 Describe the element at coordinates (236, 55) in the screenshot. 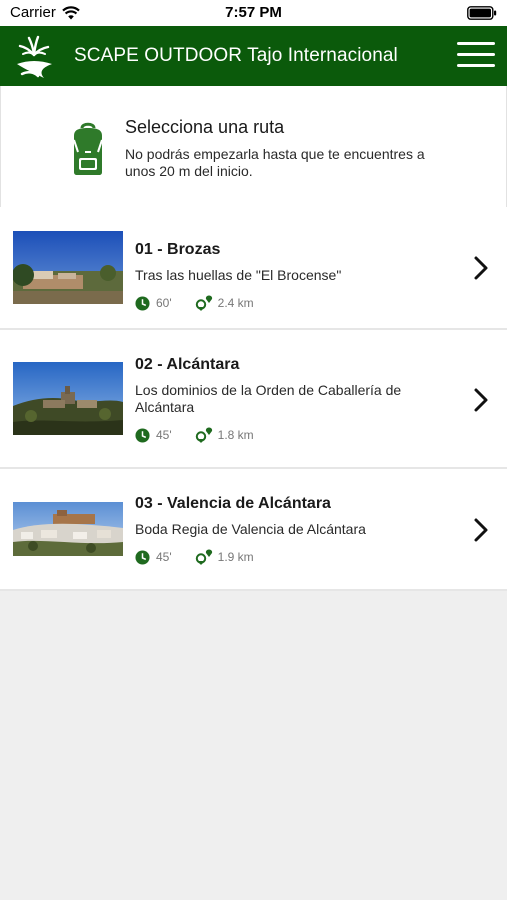

I see `app-title: SCAPE OUTDOOR Tajo Internacional` at that location.